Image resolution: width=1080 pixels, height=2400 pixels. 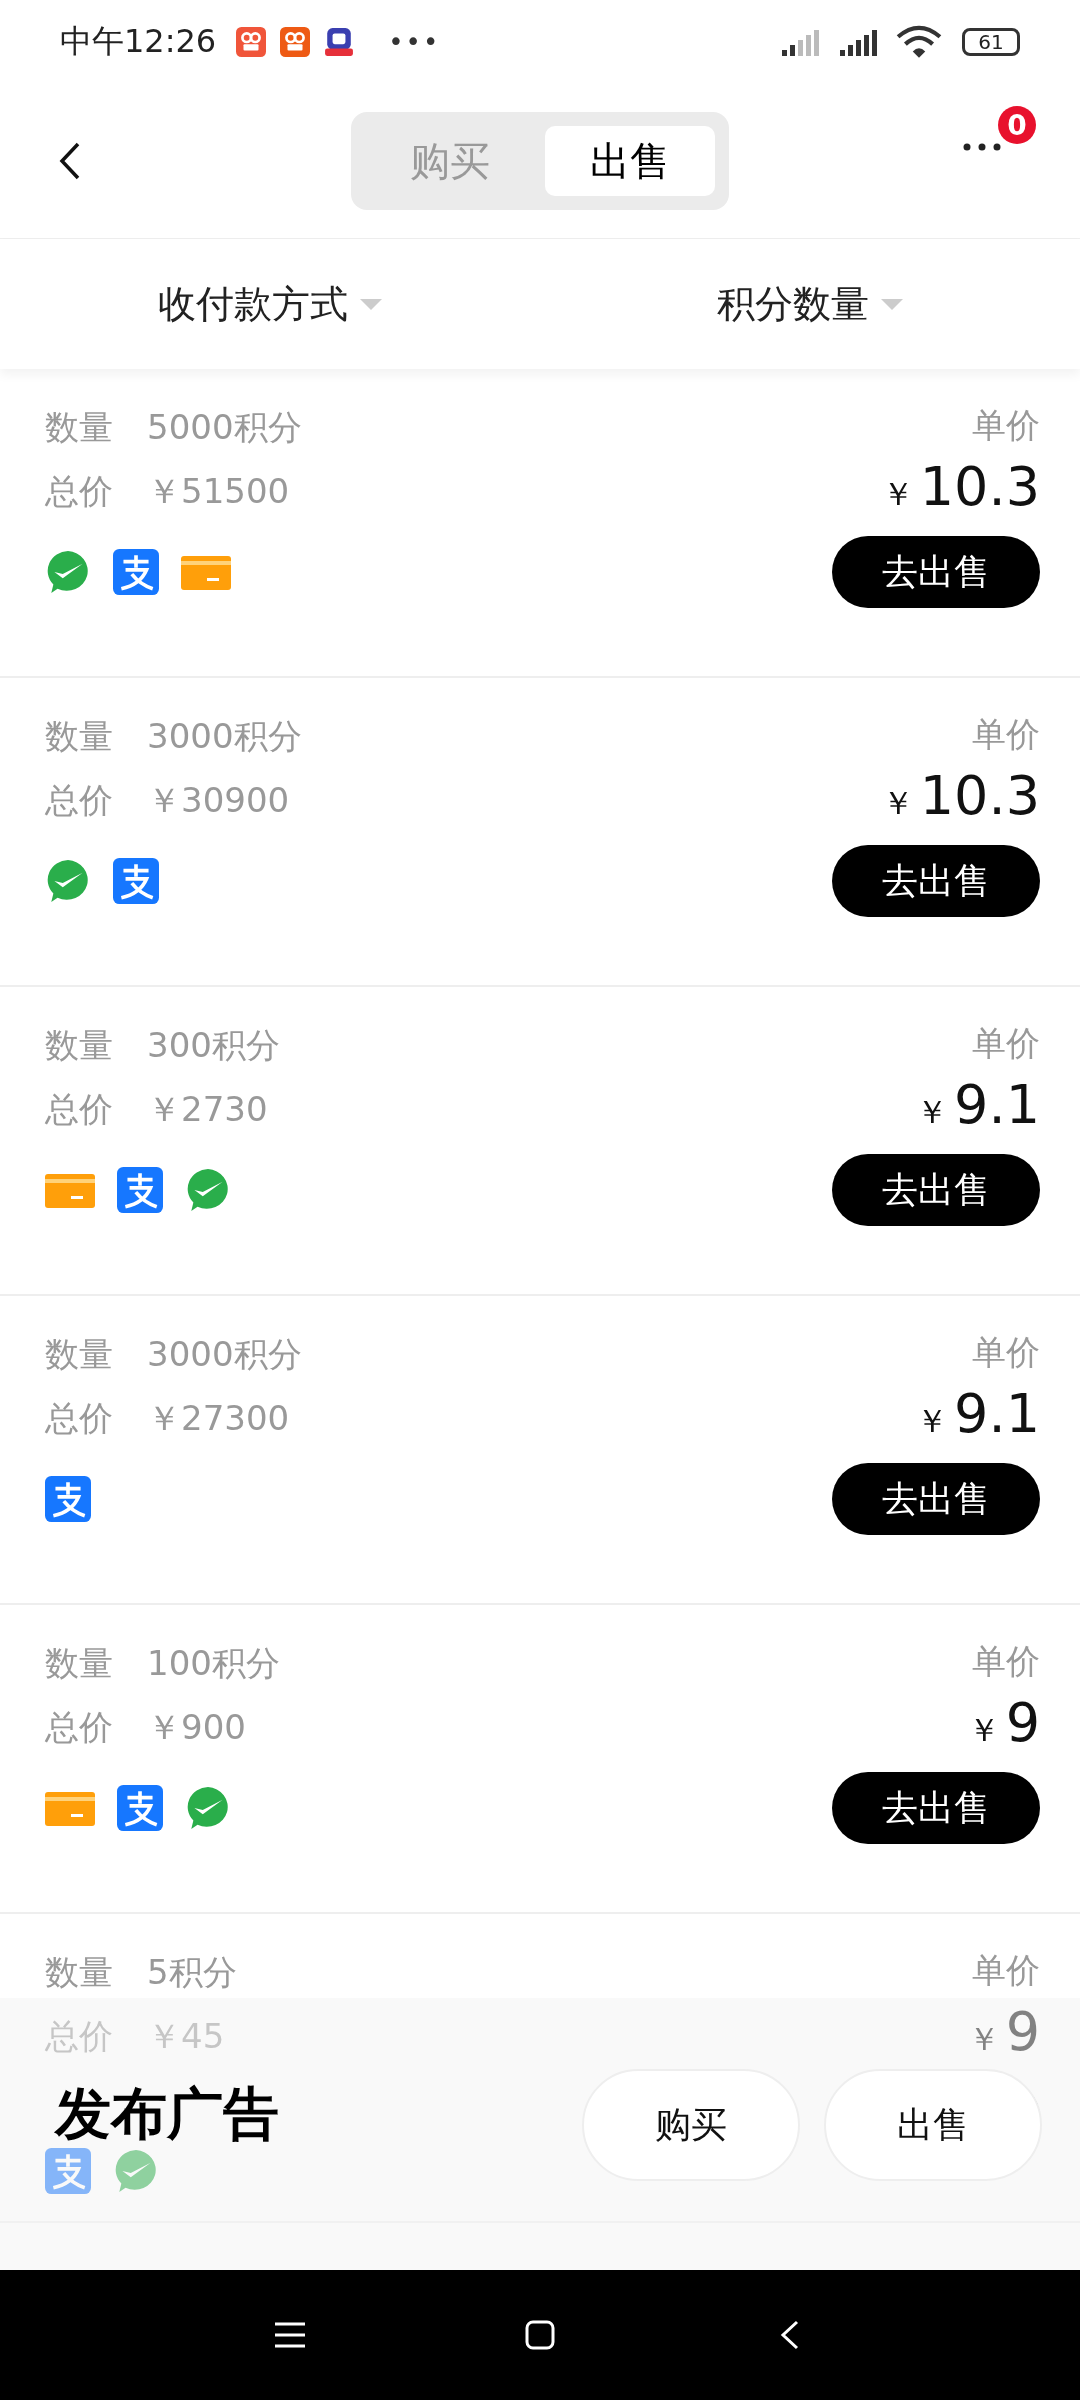 I want to click on wifi-icon, so click(x=919, y=42).